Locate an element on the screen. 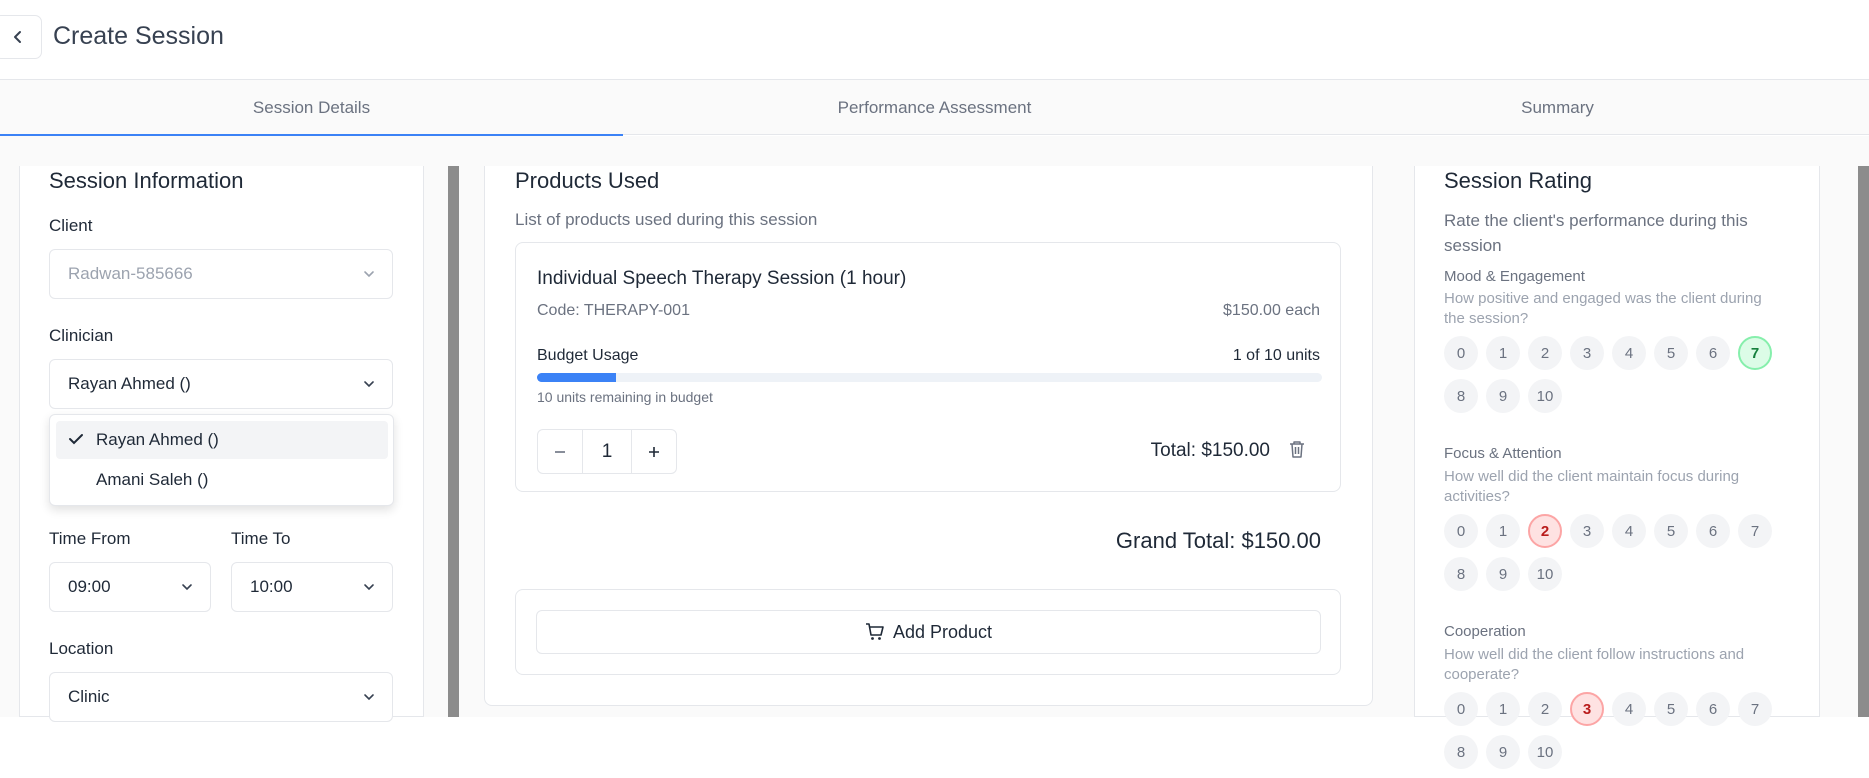 Image resolution: width=1869 pixels, height=778 pixels. time-from-select: 09:00 is located at coordinates (130, 587).